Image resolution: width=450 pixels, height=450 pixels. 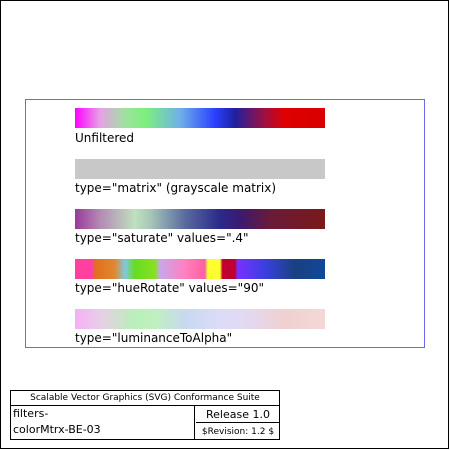 I want to click on legend-revision: $Revision: 1.2 $, so click(x=238, y=432).